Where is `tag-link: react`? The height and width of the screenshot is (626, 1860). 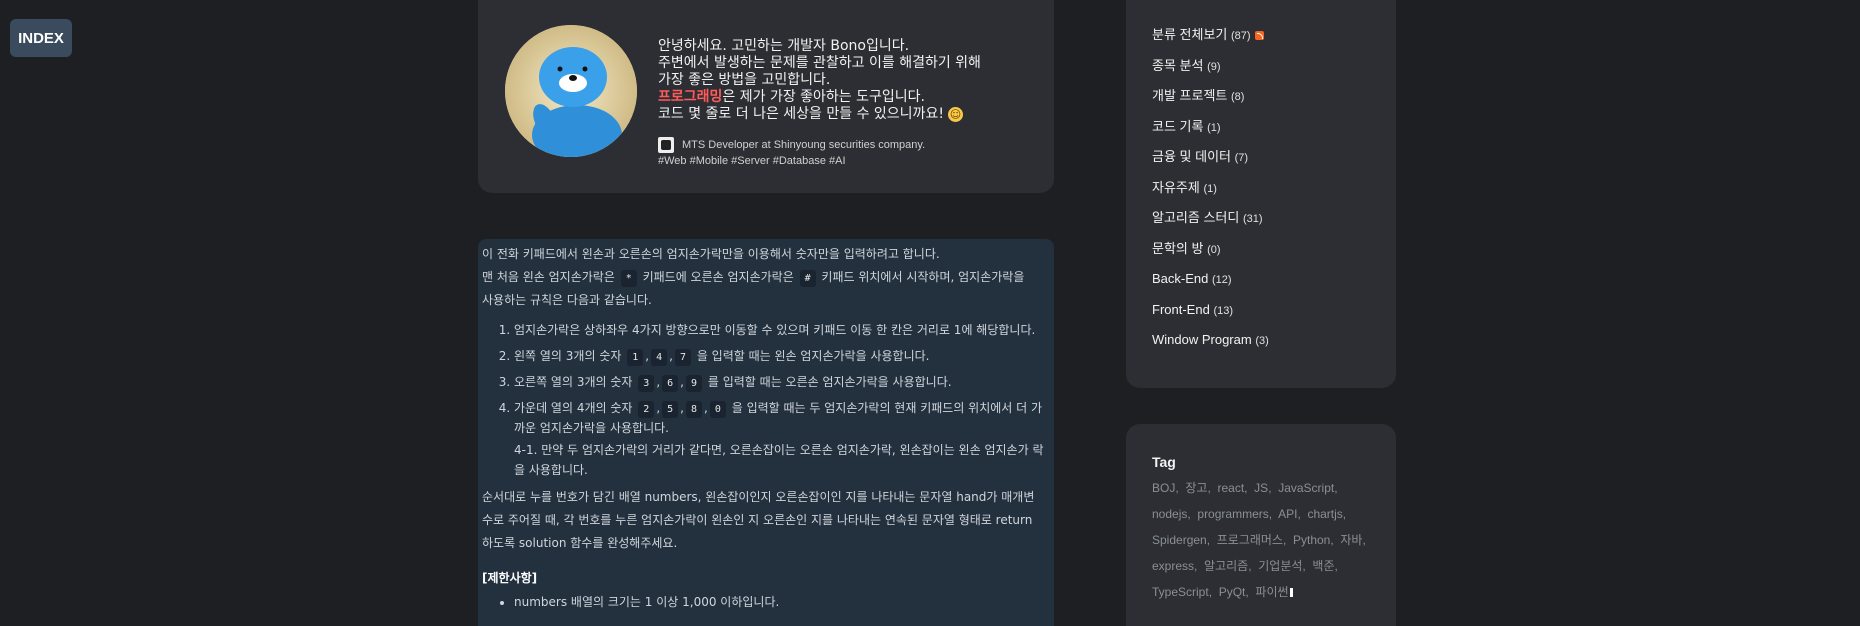 tag-link: react is located at coordinates (1230, 488).